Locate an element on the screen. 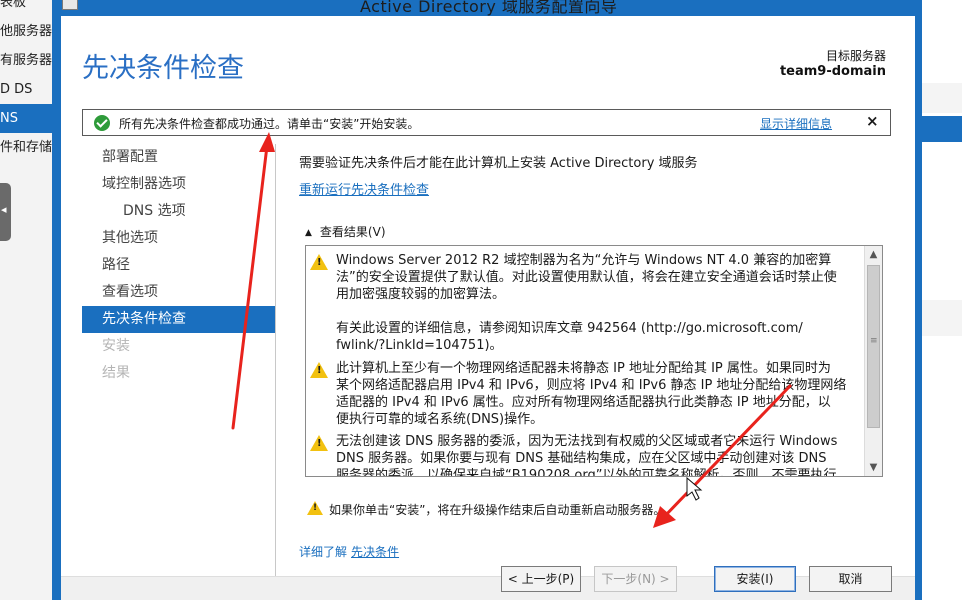  view-results-toggle: ▲ 查看结果(V) is located at coordinates (345, 231).